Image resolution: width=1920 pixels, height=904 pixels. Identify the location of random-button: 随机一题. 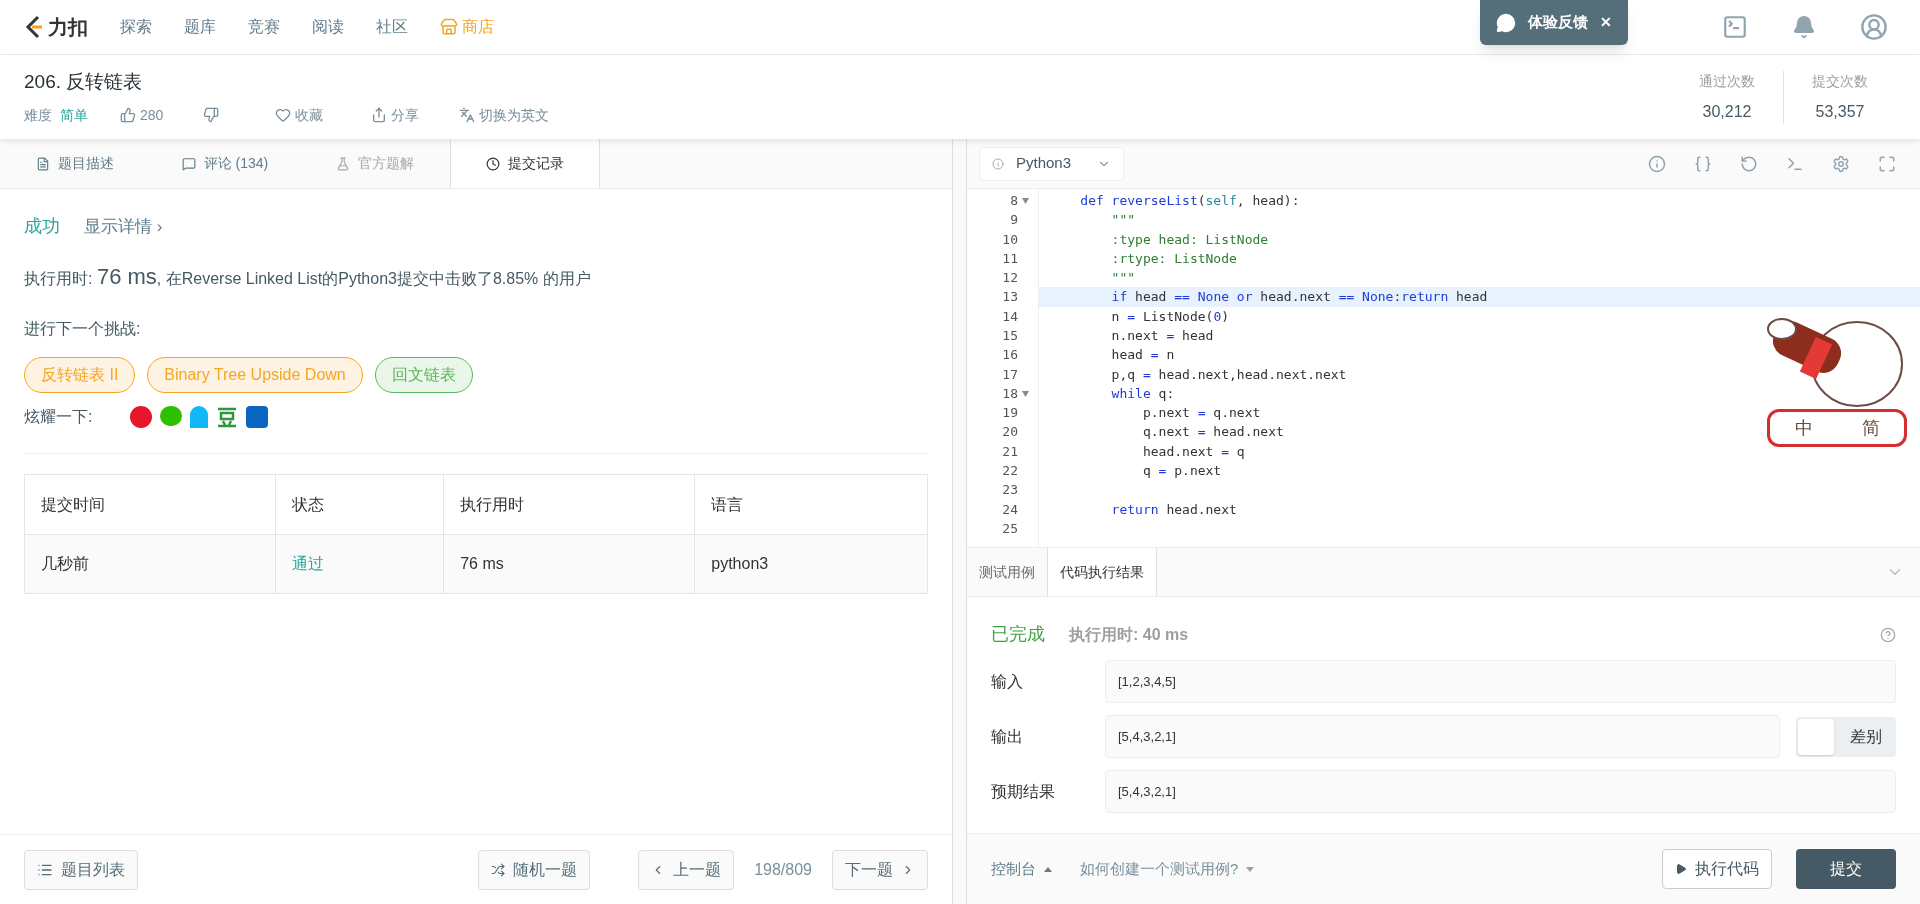
(534, 869).